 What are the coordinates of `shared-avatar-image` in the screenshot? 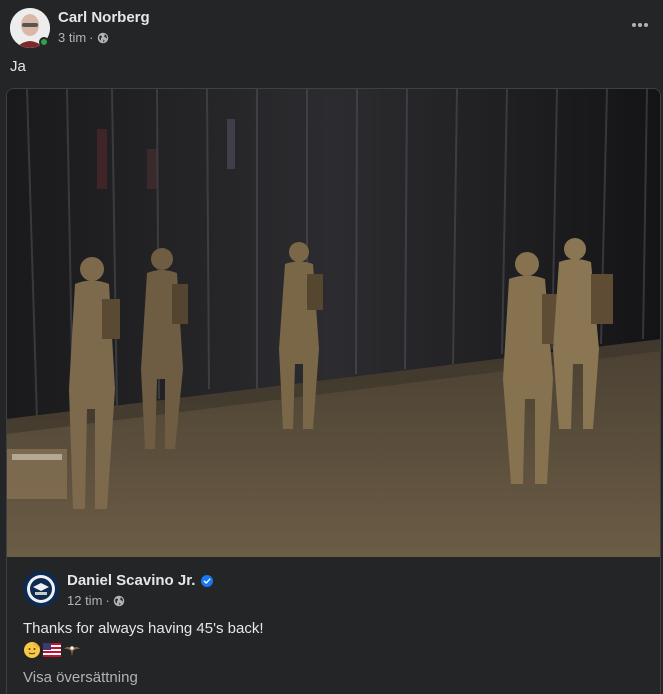 It's located at (41, 589).